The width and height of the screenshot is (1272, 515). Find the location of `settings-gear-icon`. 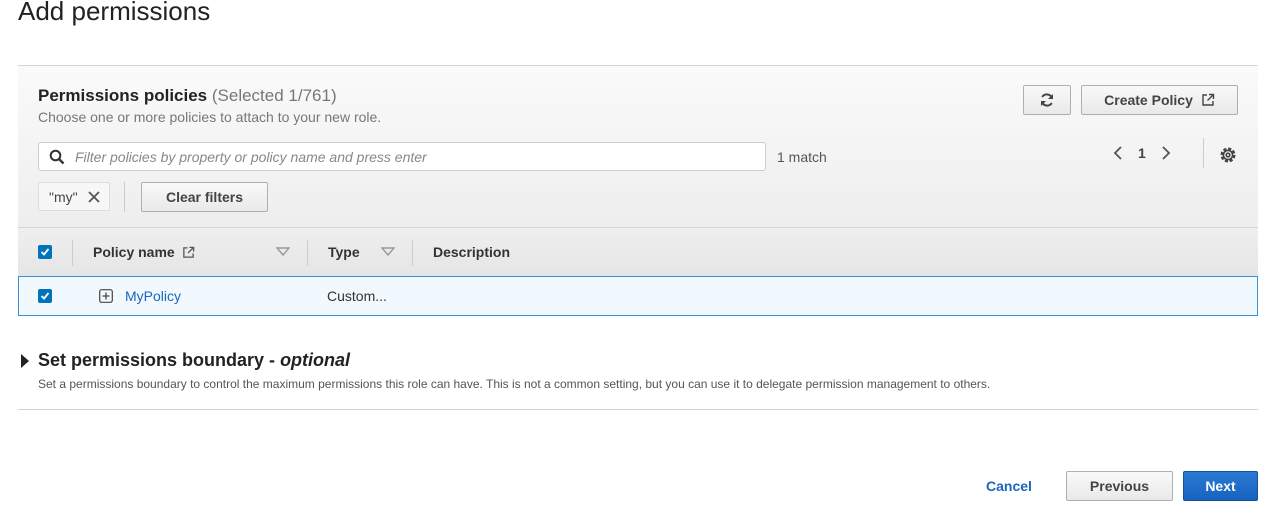

settings-gear-icon is located at coordinates (1228, 155).